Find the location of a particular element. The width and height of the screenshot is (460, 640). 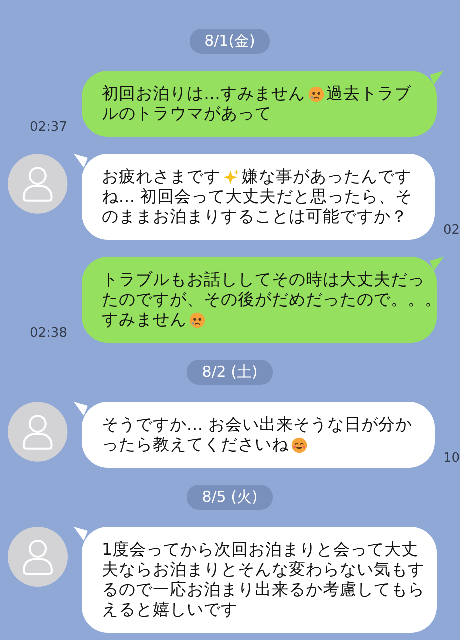

message-text: ルのトラウマがあって is located at coordinates (187, 114).